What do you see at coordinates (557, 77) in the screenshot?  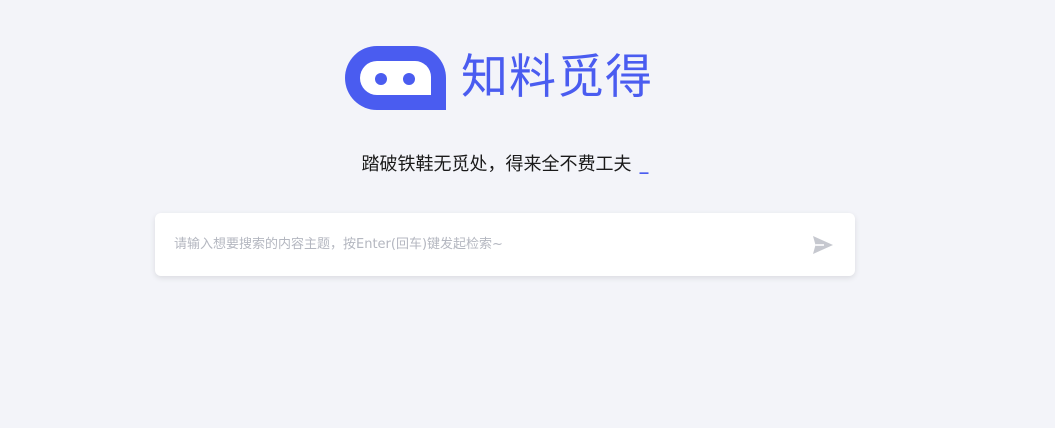 I see `brand-name: 知料觅得` at bounding box center [557, 77].